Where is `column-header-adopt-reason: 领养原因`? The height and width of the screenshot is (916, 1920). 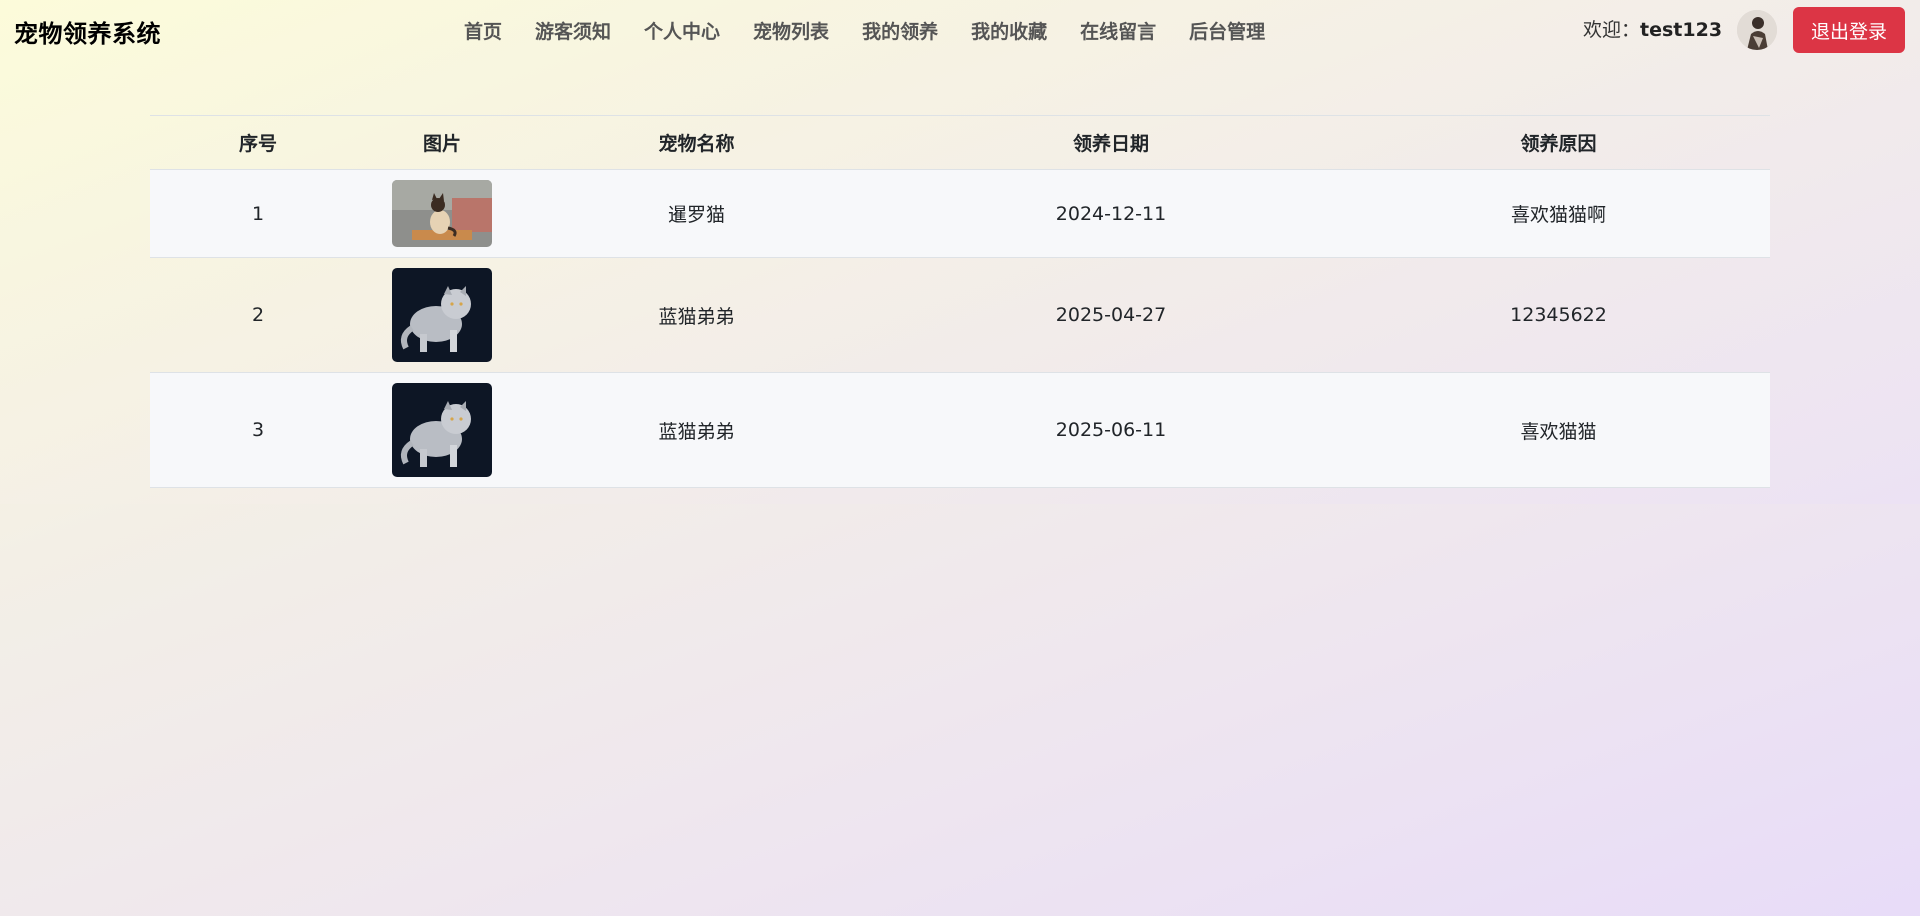 column-header-adopt-reason: 领养原因 is located at coordinates (1558, 142).